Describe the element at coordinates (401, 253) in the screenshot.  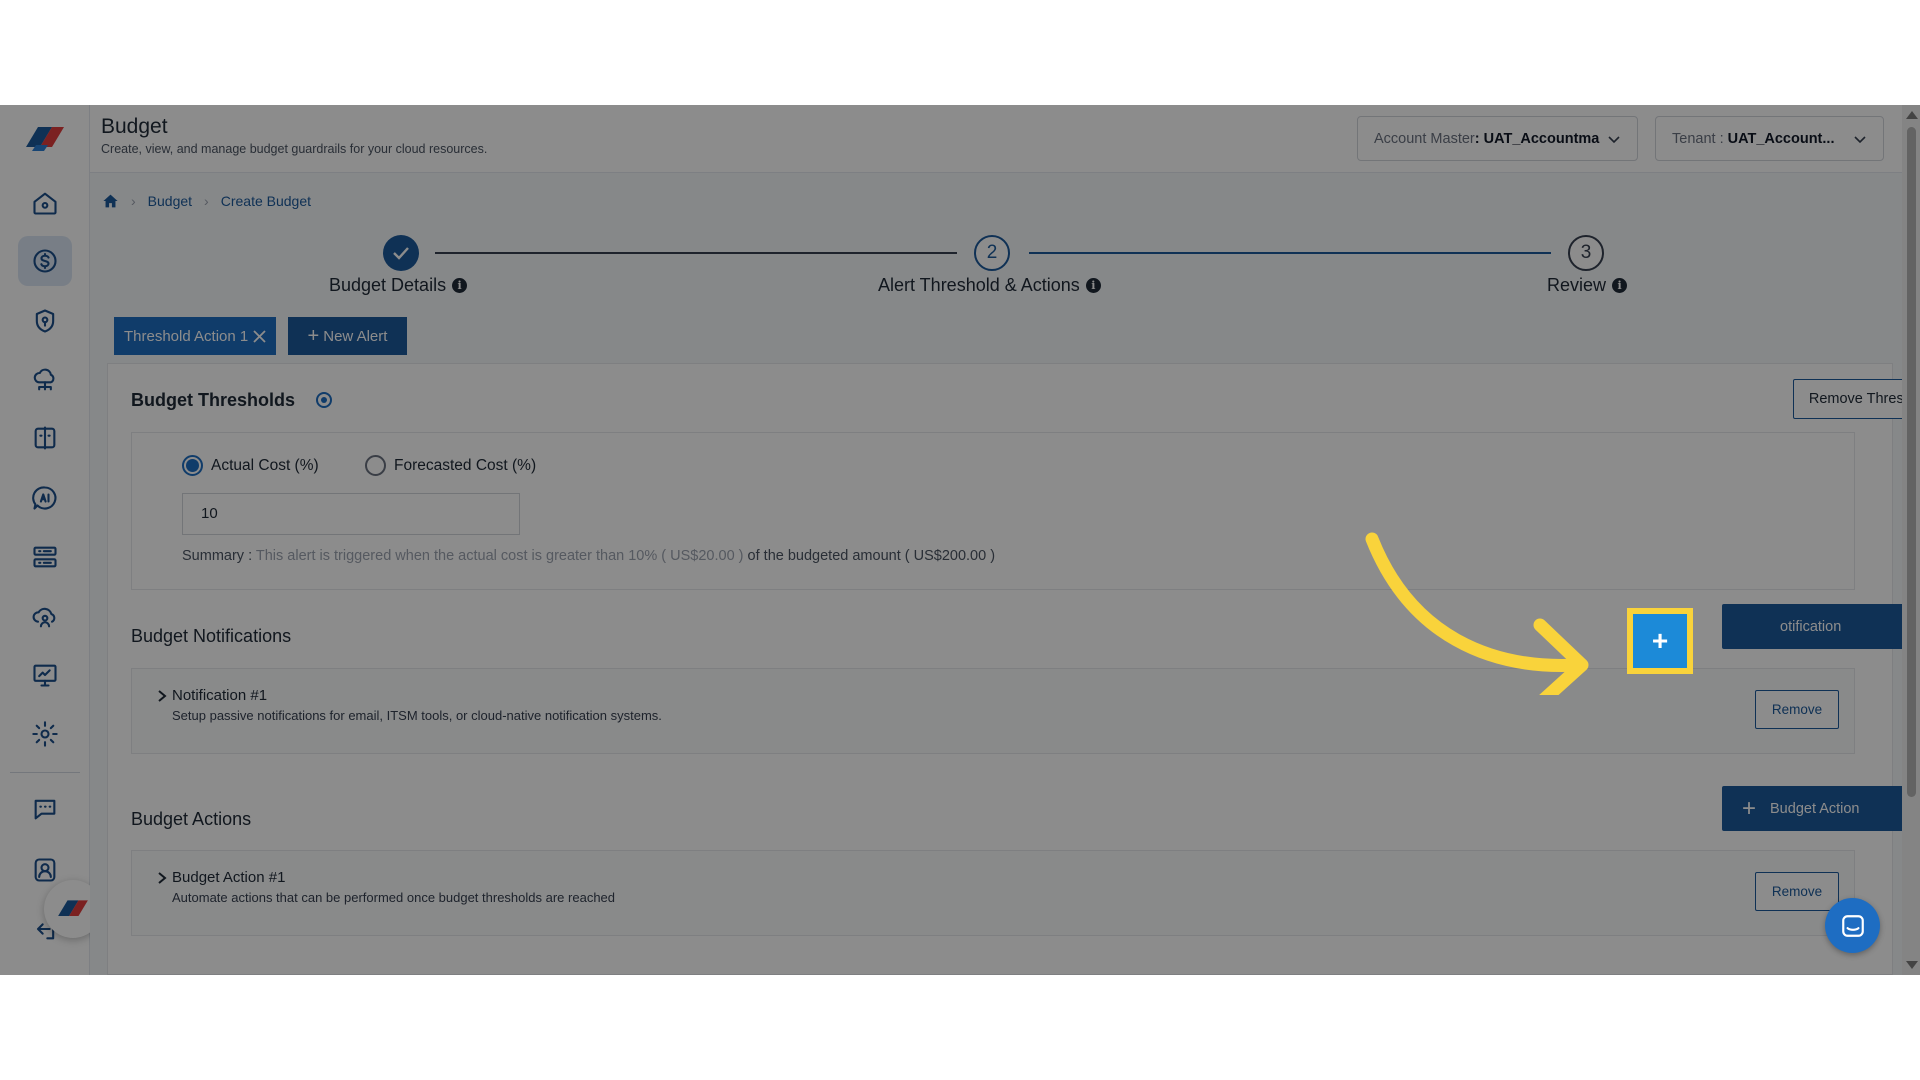
I see `step-1-complete-icon` at that location.